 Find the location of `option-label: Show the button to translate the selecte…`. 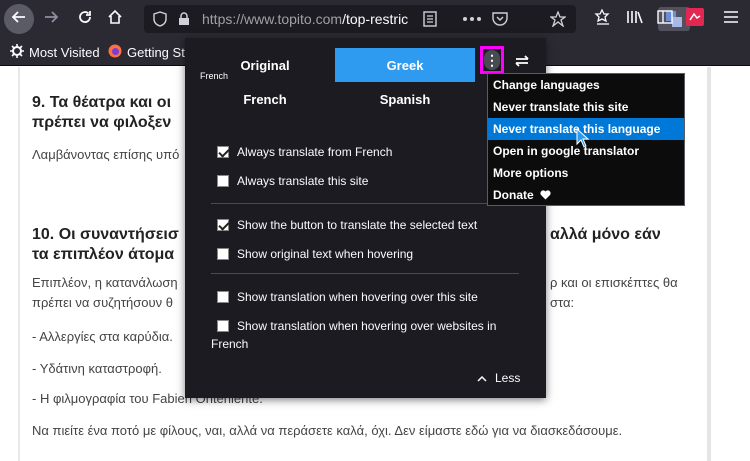

option-label: Show the button to translate the selecte… is located at coordinates (357, 225).